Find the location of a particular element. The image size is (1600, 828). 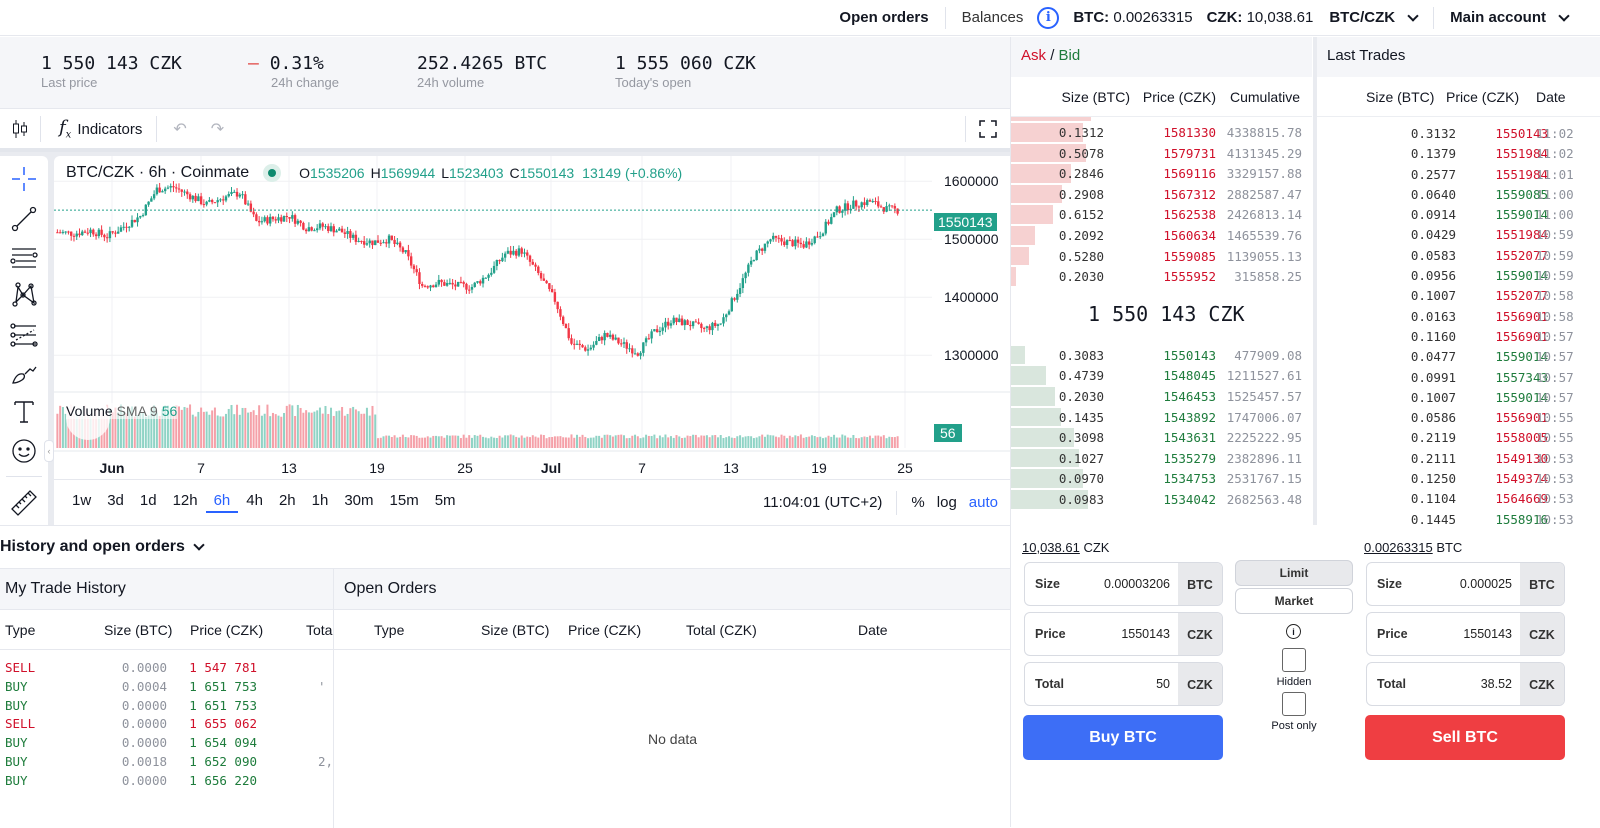

undo-icon: ↶ is located at coordinates (179, 129).